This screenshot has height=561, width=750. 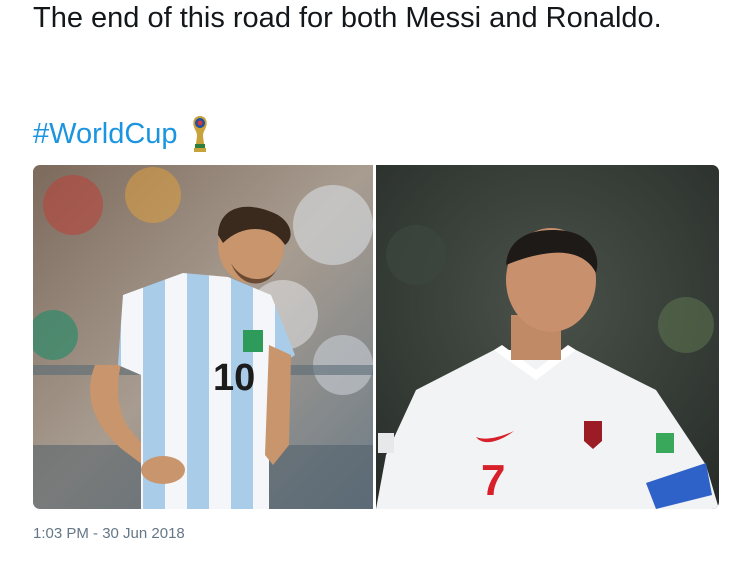 What do you see at coordinates (493, 480) in the screenshot?
I see `ronaldo-jersey-number: 7` at bounding box center [493, 480].